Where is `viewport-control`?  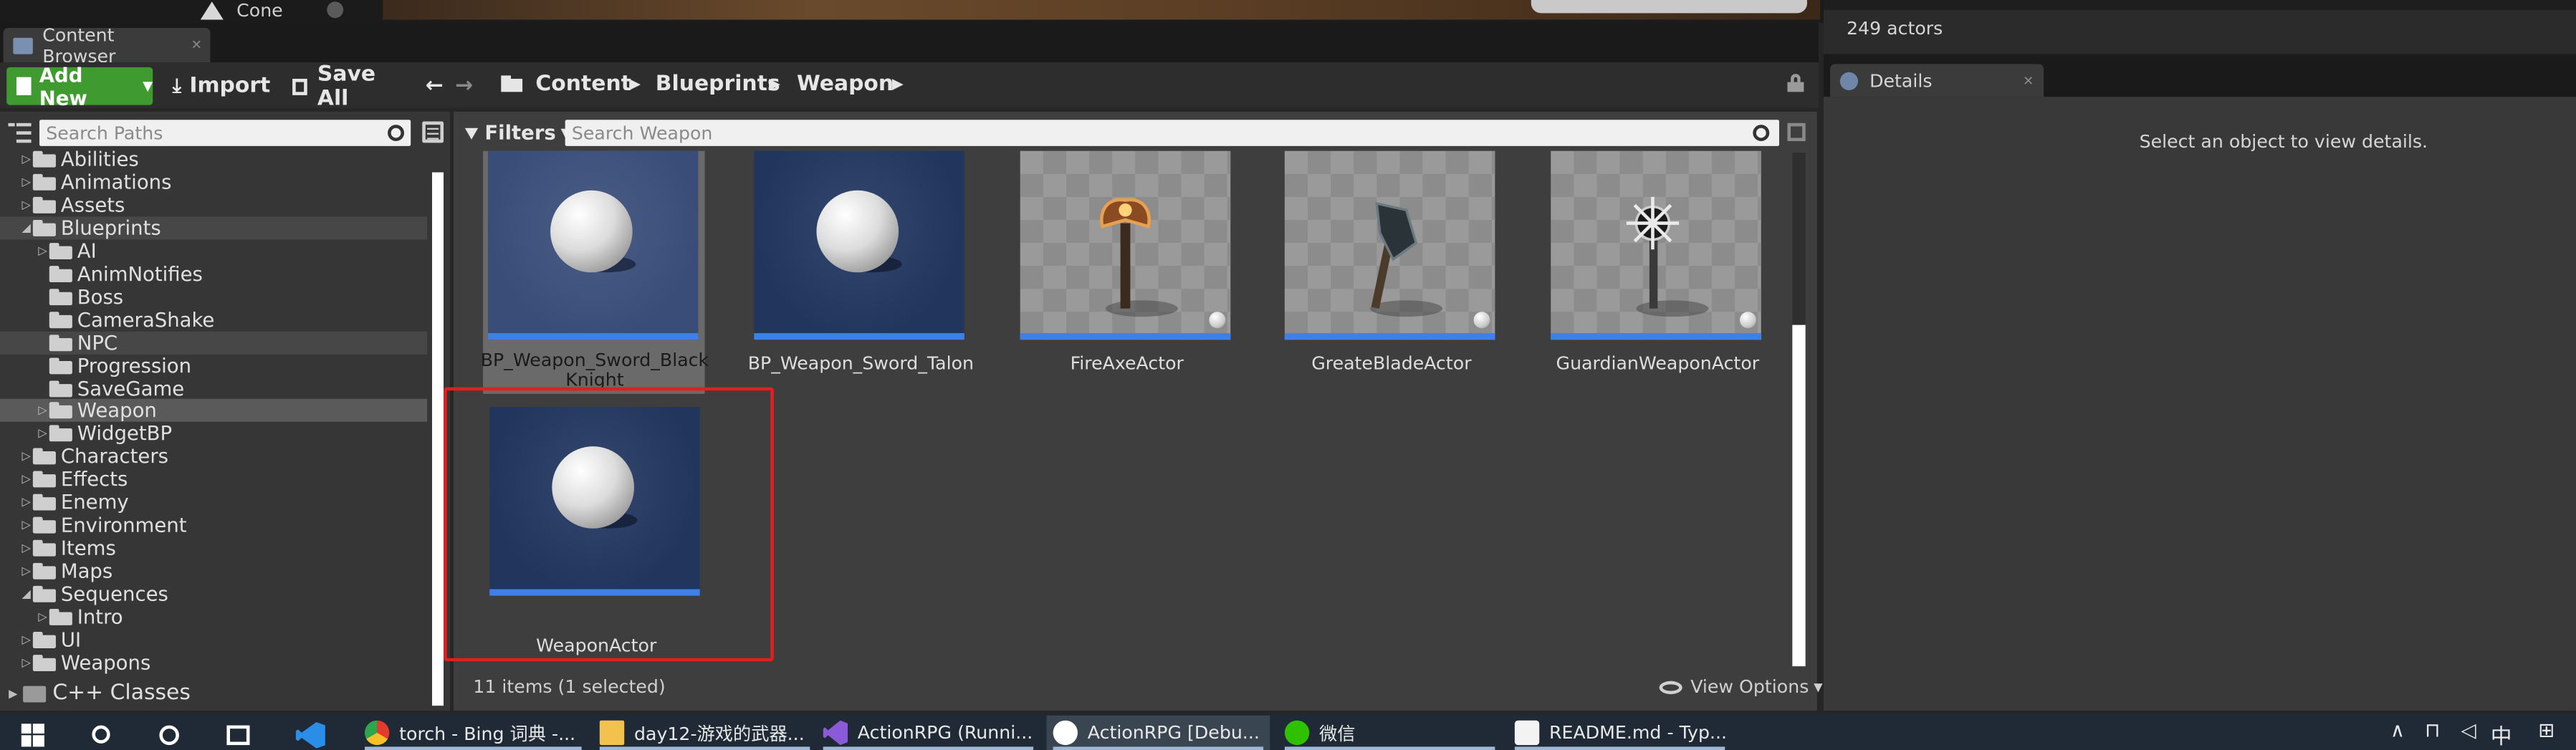 viewport-control is located at coordinates (1669, 7).